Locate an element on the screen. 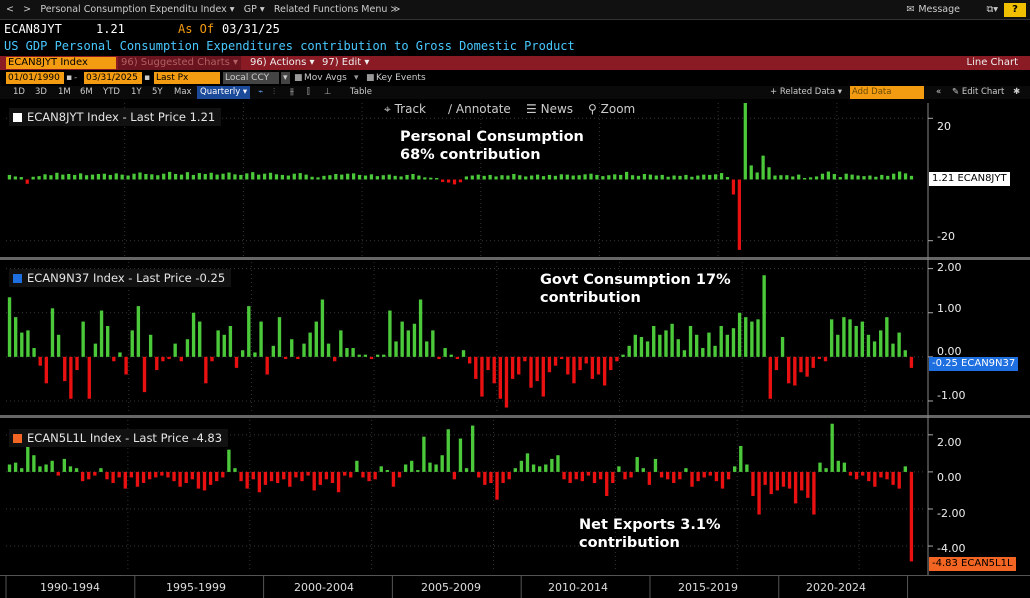  price-field-select: Last Px is located at coordinates (187, 78).